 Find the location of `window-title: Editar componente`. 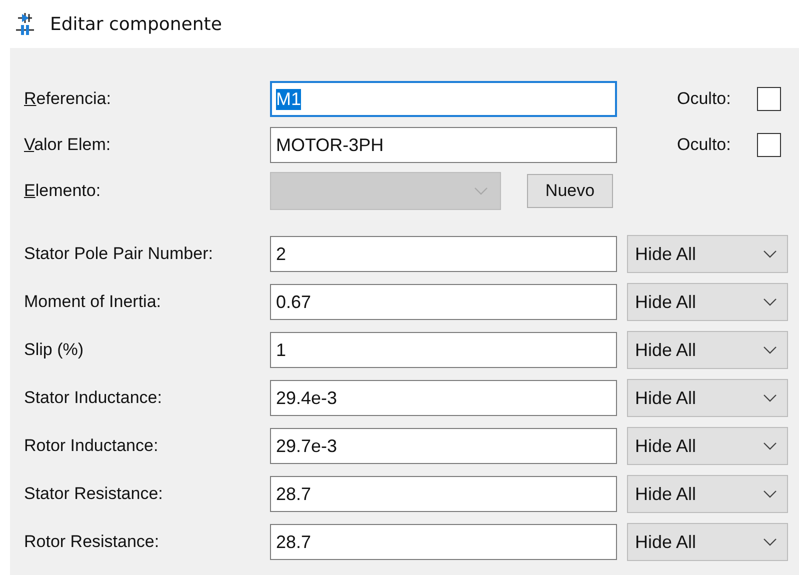

window-title: Editar componente is located at coordinates (136, 24).